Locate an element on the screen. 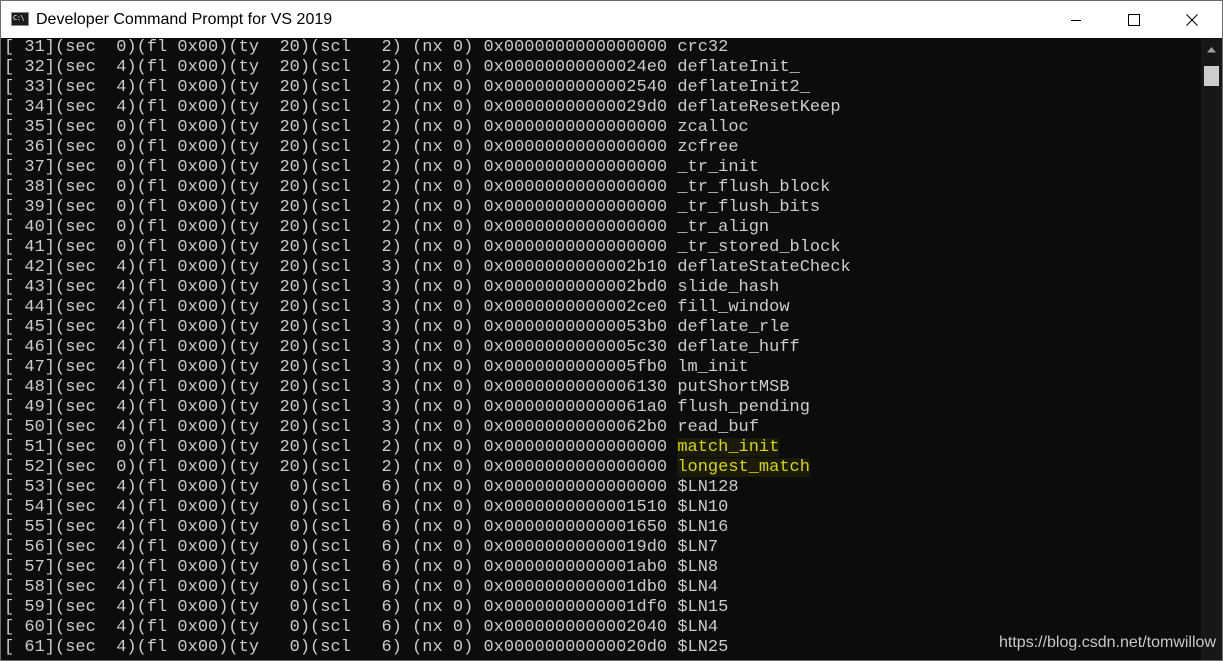 Image resolution: width=1223 pixels, height=661 pixels. symbol-name: $LN7 is located at coordinates (698, 547).